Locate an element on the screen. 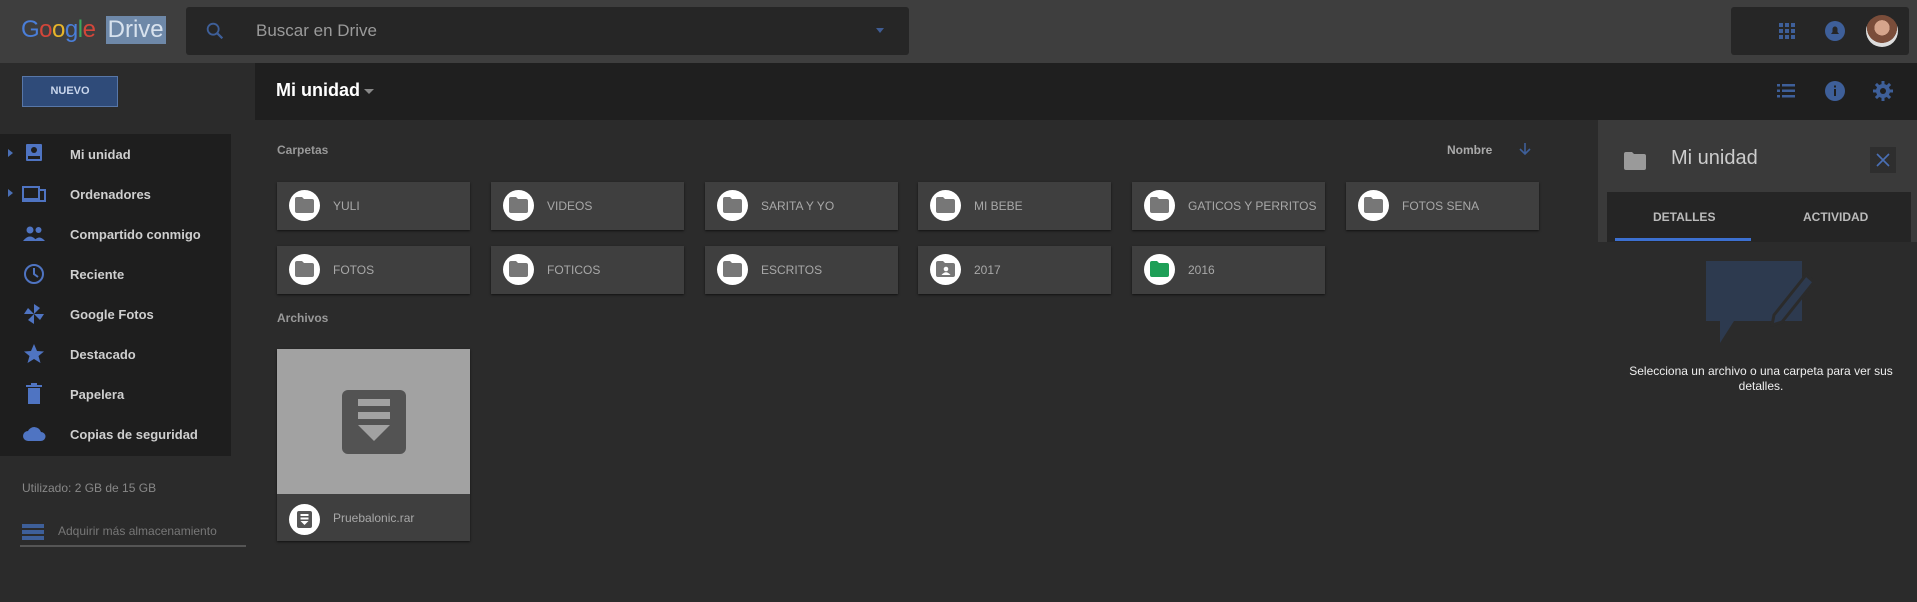  folder-card: SARITA Y YO is located at coordinates (801, 206).